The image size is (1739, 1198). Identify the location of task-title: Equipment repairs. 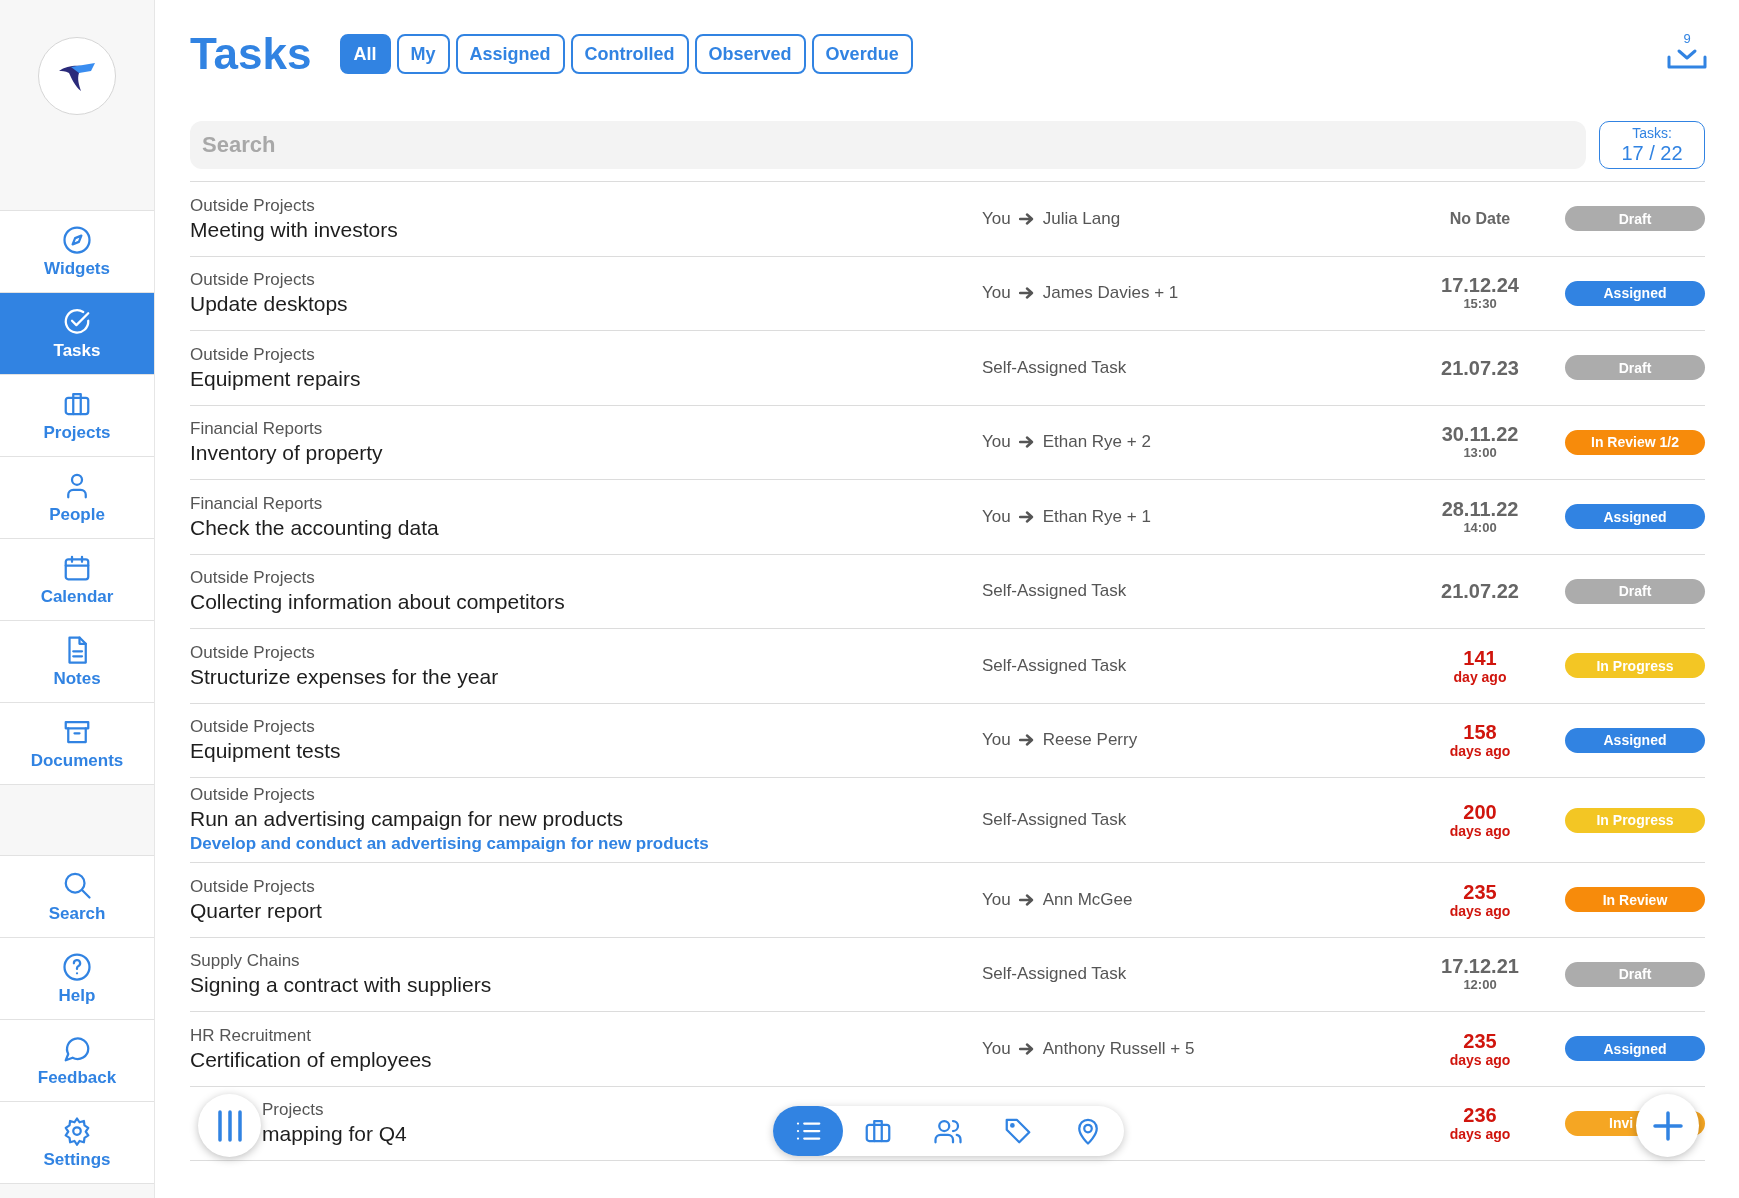
(275, 378).